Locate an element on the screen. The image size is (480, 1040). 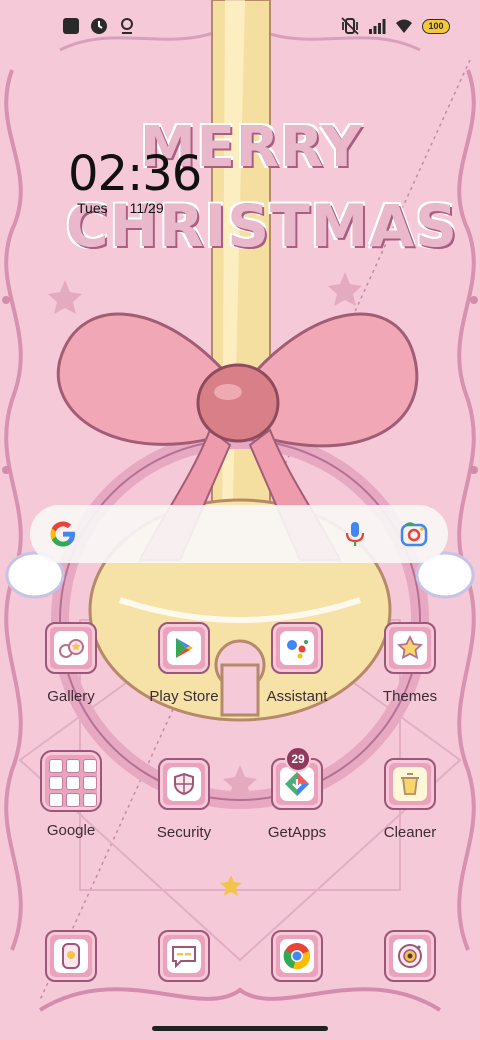
themes-icon is located at coordinates (410, 647).